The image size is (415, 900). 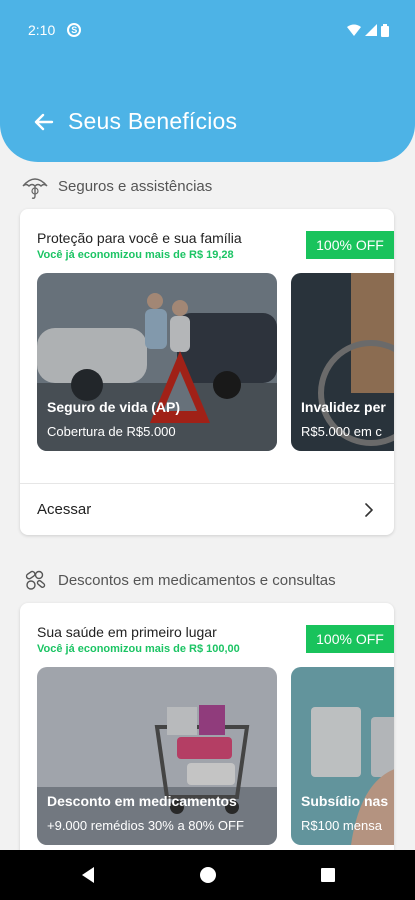 What do you see at coordinates (342, 756) in the screenshot?
I see `benefit-tile-subsidy: Subsídio nas R$100 mensa` at bounding box center [342, 756].